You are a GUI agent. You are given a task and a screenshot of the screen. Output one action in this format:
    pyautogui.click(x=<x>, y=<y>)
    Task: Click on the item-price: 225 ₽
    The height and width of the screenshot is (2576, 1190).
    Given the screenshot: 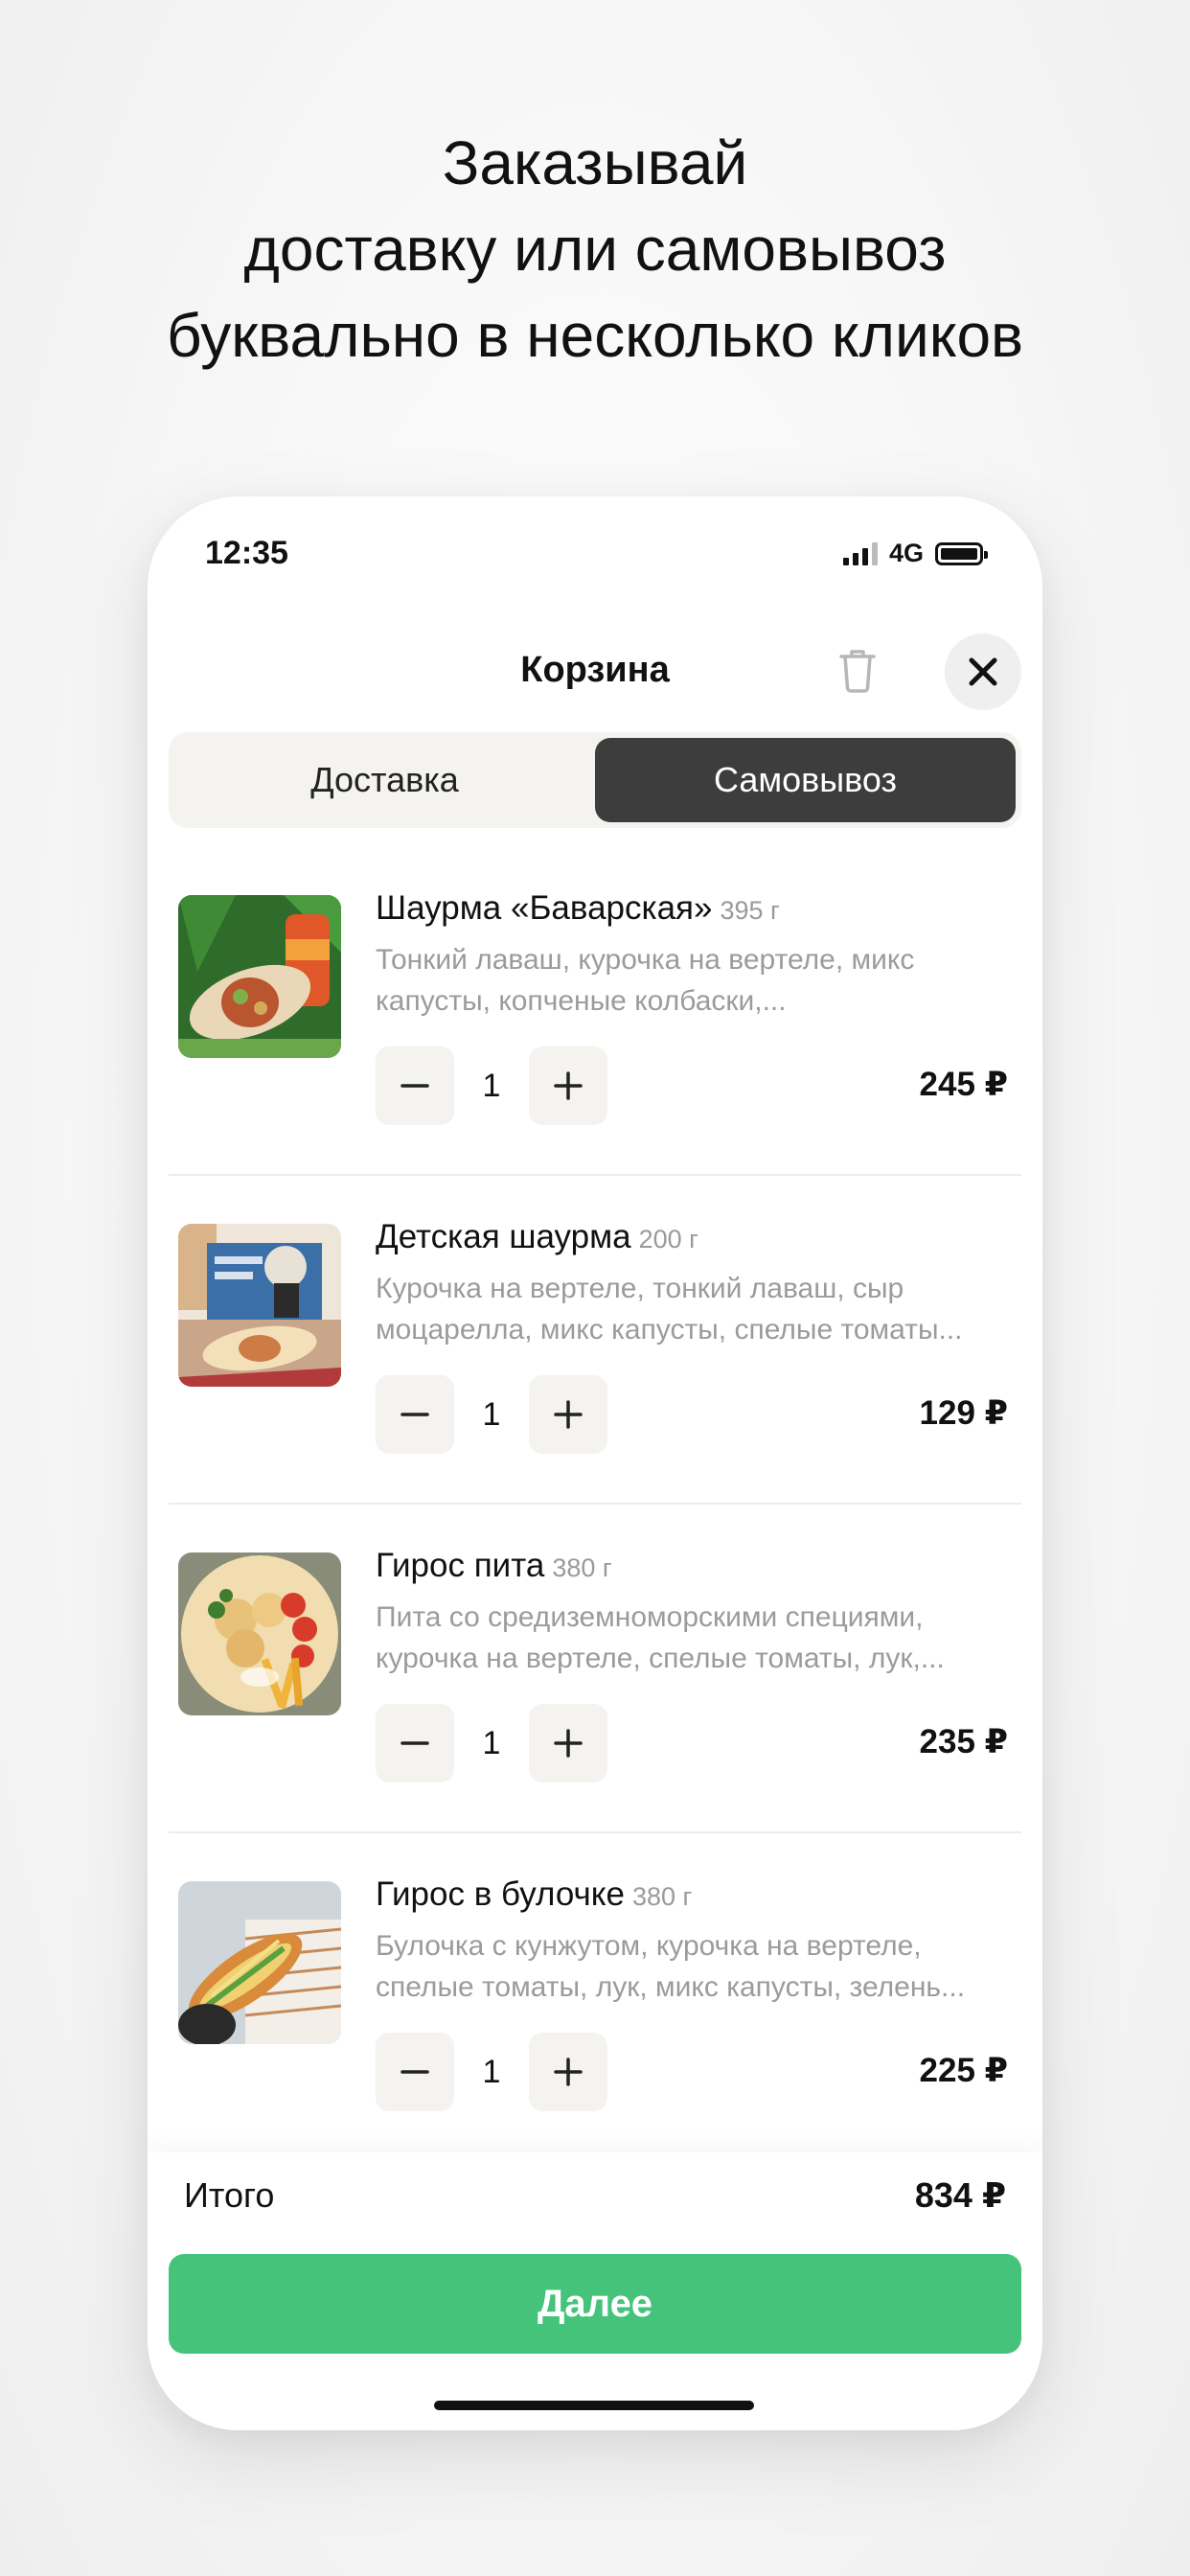 What is the action you would take?
    pyautogui.click(x=964, y=2070)
    